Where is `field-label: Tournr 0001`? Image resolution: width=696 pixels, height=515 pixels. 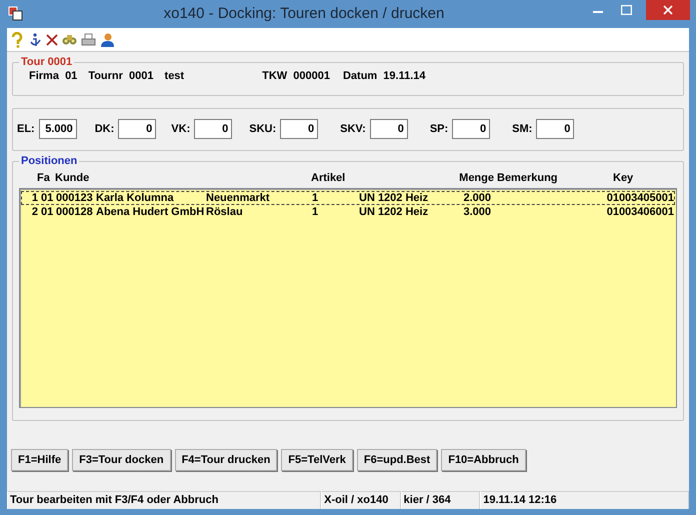 field-label: Tournr 0001 is located at coordinates (121, 76).